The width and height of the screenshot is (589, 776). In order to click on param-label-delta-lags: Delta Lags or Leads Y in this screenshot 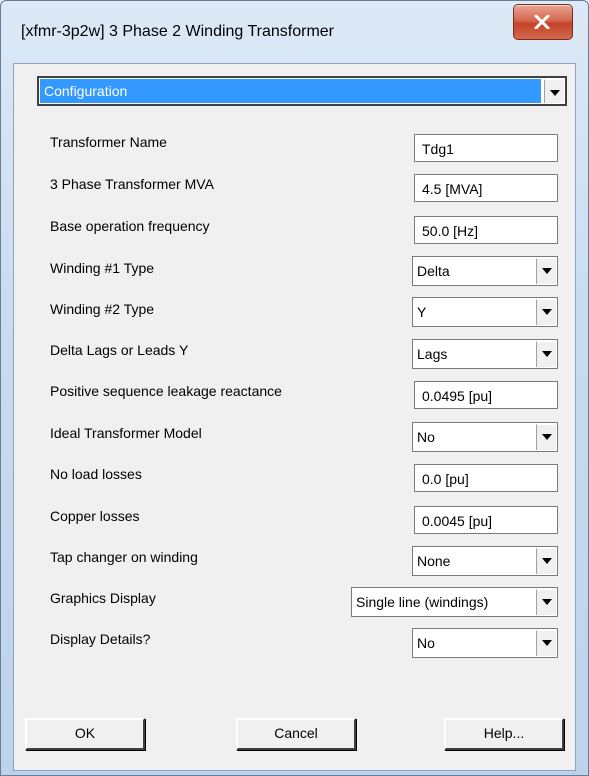, I will do `click(119, 350)`.